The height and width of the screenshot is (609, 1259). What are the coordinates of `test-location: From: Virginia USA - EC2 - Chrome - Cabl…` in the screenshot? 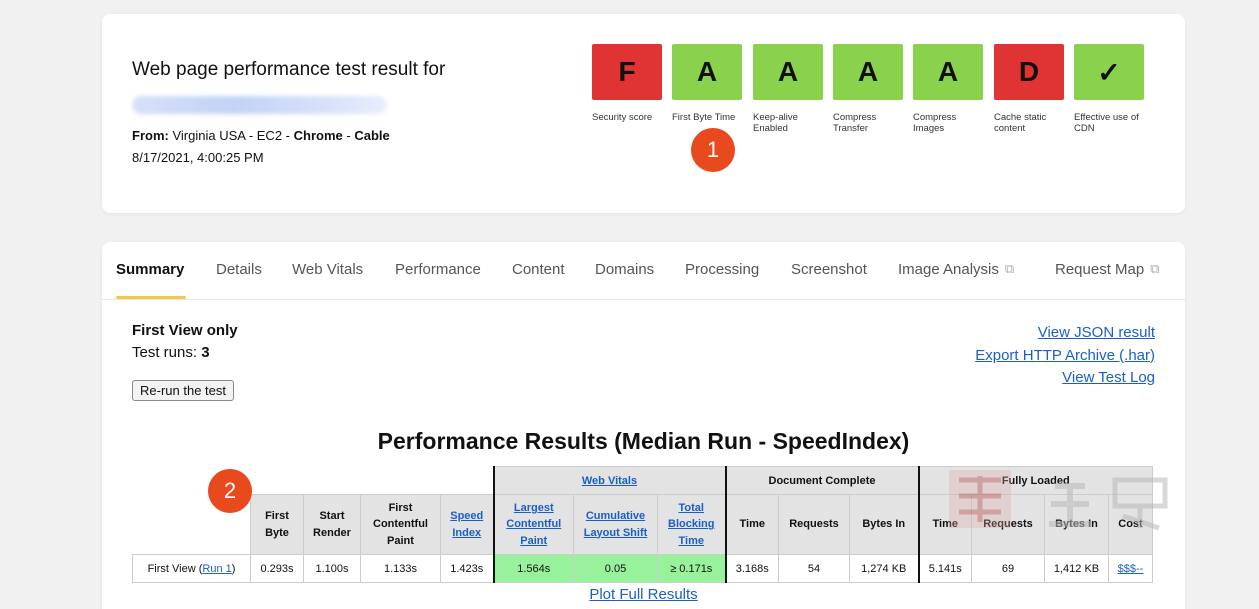 It's located at (261, 135).